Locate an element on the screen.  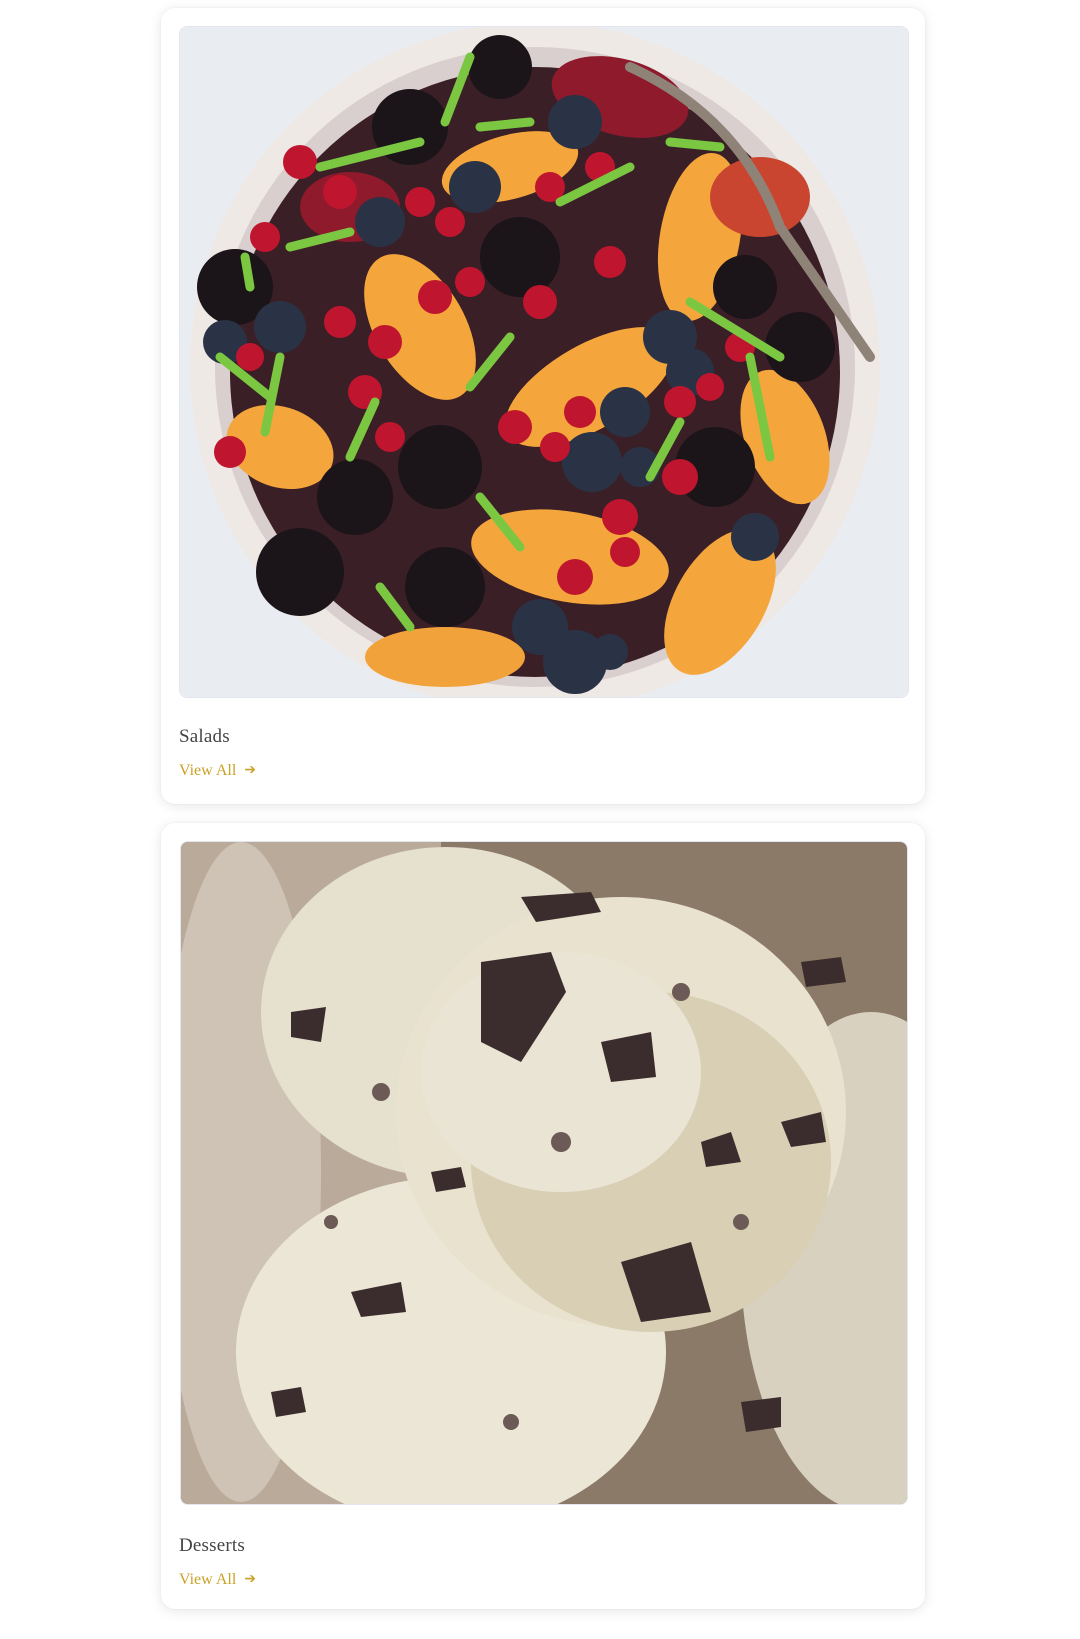
view-all-desserts-link: View All ➔ is located at coordinates (217, 1580).